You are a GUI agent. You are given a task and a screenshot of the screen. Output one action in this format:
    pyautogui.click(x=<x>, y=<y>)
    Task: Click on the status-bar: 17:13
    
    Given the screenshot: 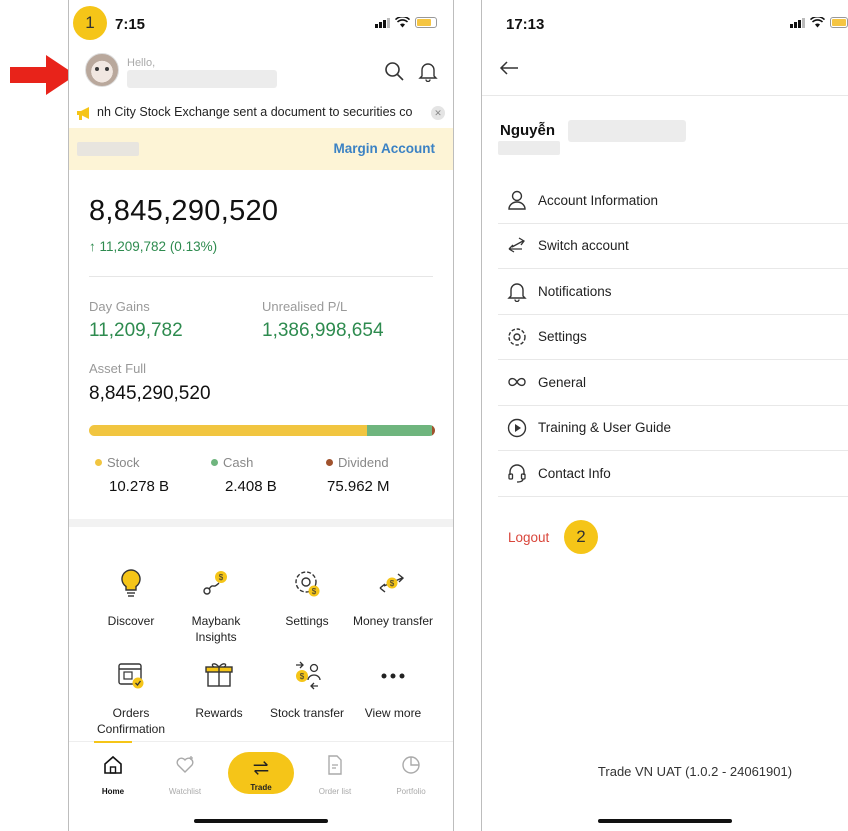 What is the action you would take?
    pyautogui.click(x=665, y=24)
    